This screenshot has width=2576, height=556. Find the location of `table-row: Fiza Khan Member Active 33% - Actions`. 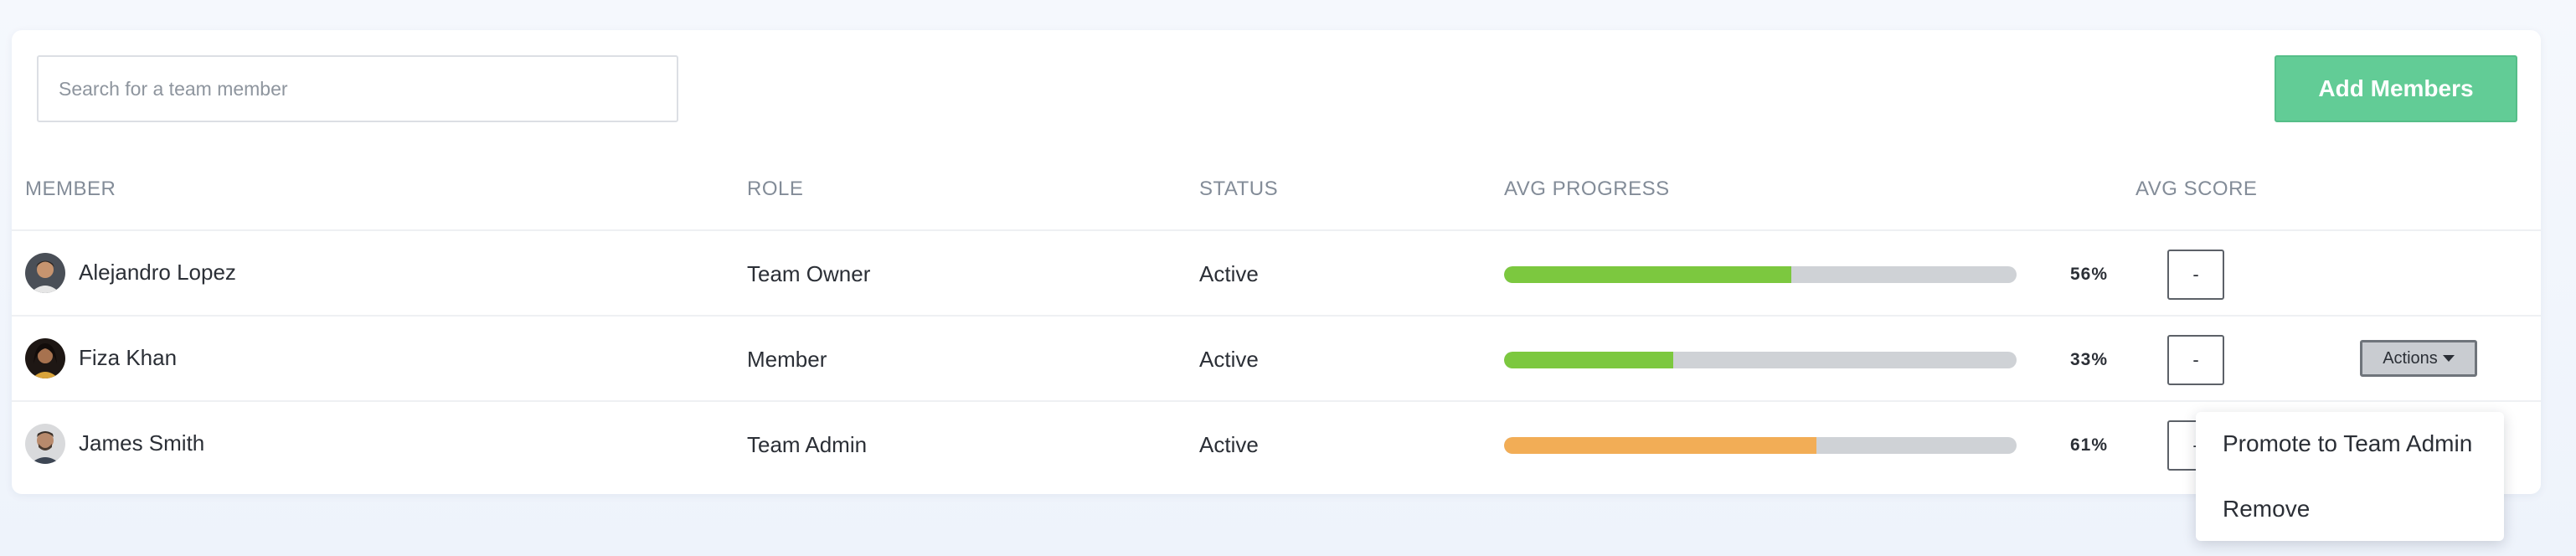

table-row: Fiza Khan Member Active 33% - Actions is located at coordinates (1276, 358).